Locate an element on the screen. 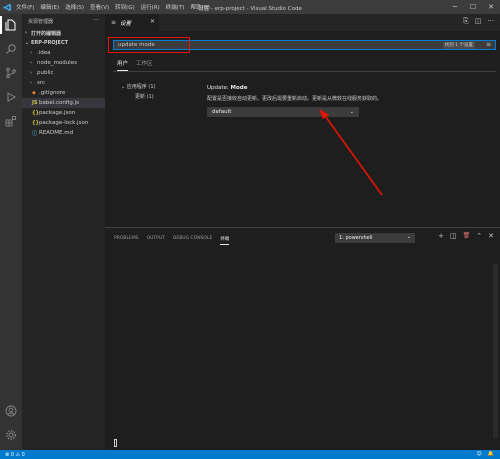  setting-name: Mode is located at coordinates (239, 88).